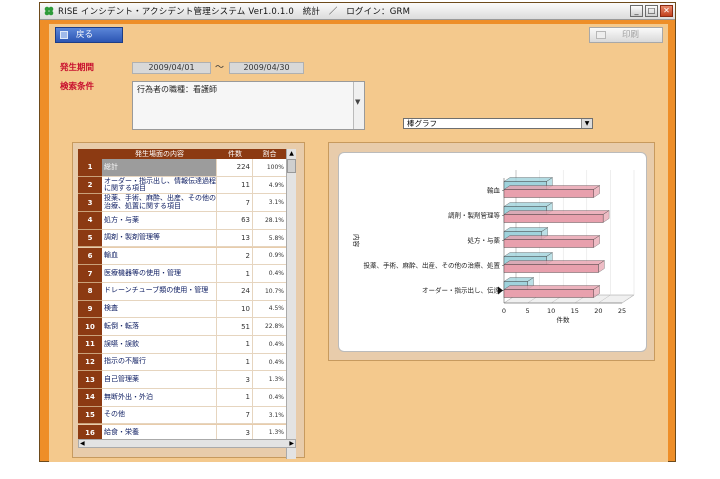 Image resolution: width=720 pixels, height=479 pixels. What do you see at coordinates (269, 309) in the screenshot?
I see `row-pct: 4.5%` at bounding box center [269, 309].